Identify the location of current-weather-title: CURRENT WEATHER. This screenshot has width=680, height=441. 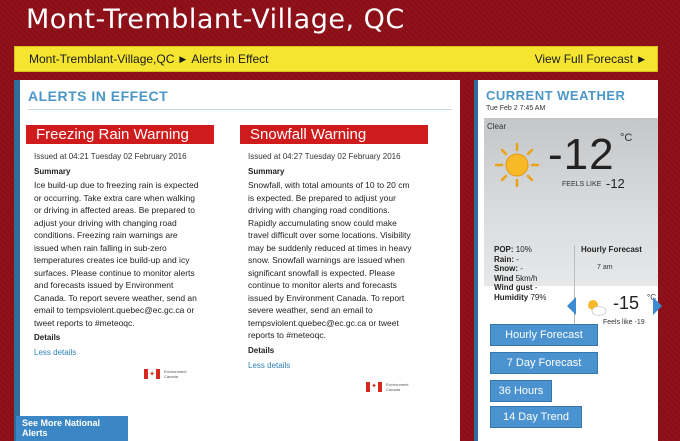
(556, 95).